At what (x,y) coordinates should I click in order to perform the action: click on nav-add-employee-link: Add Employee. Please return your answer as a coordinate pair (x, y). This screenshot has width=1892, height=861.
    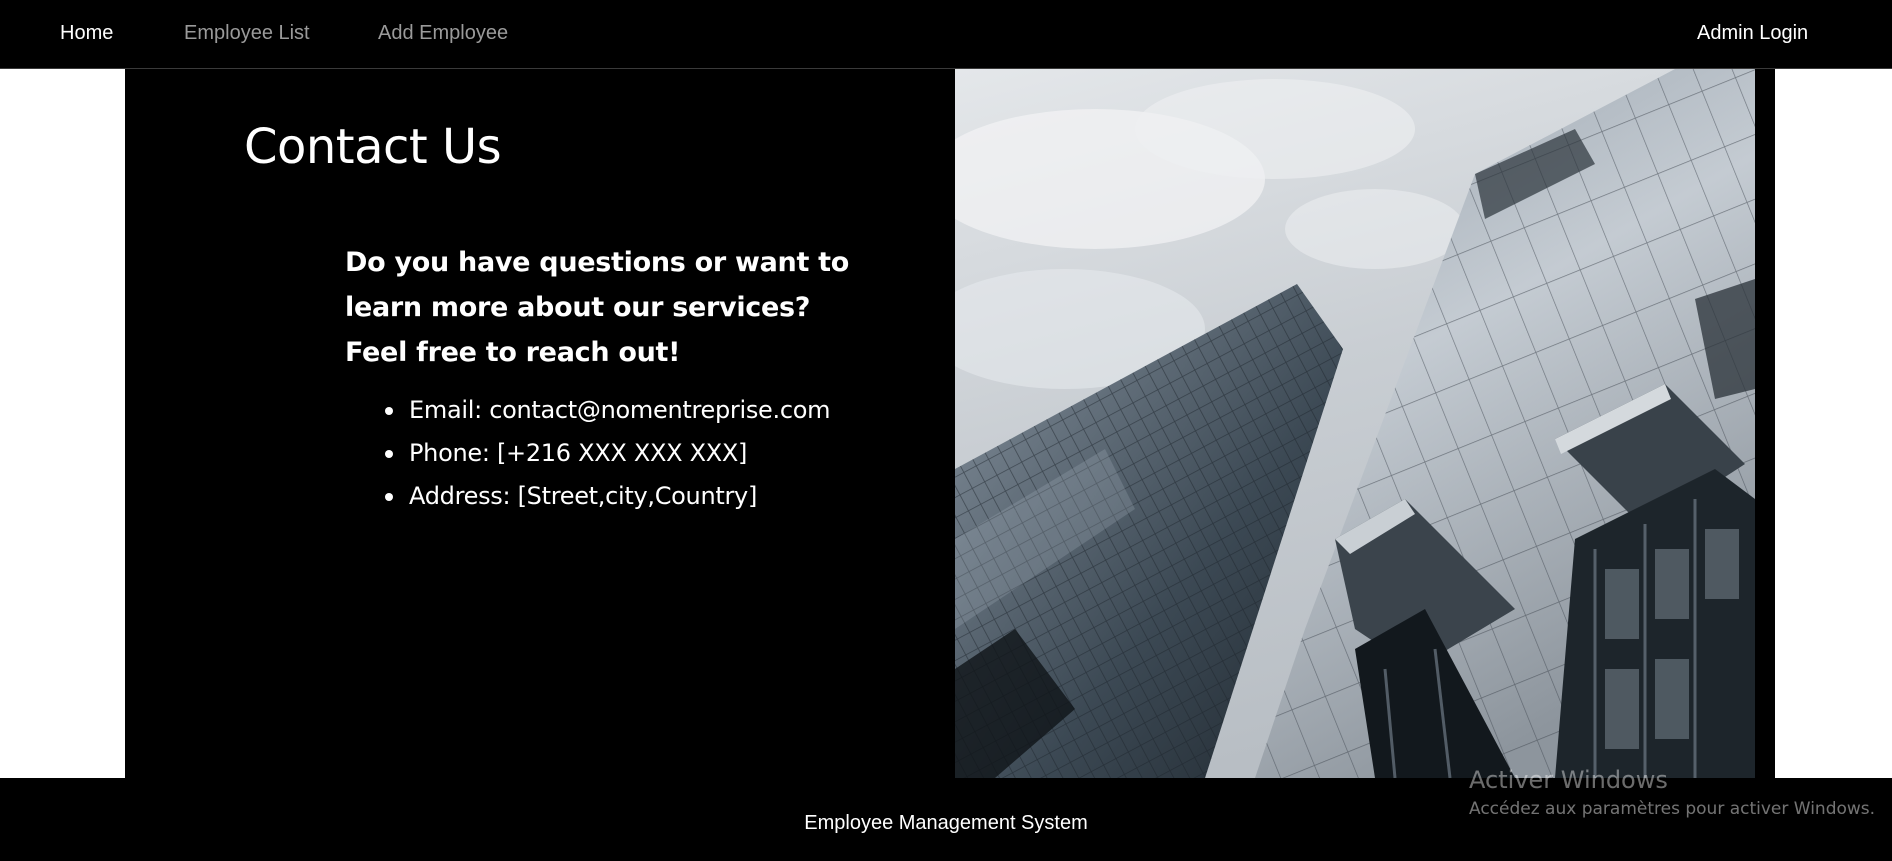
    Looking at the image, I should click on (443, 33).